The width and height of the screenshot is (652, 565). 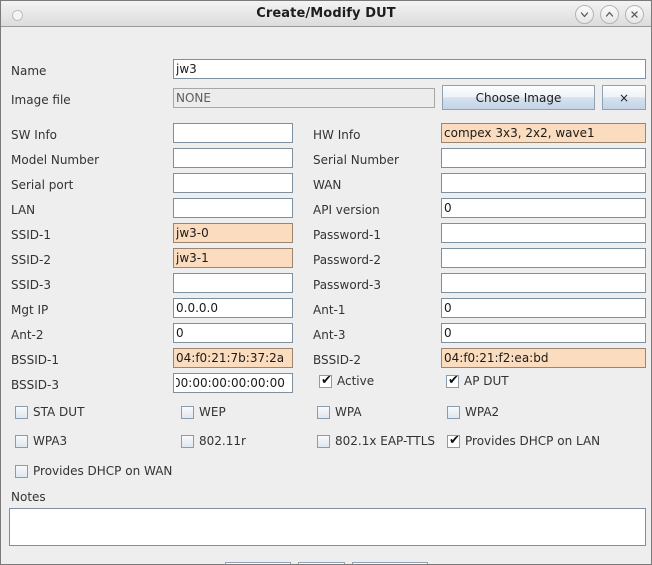 I want to click on clear-image-label: ×, so click(x=624, y=97).